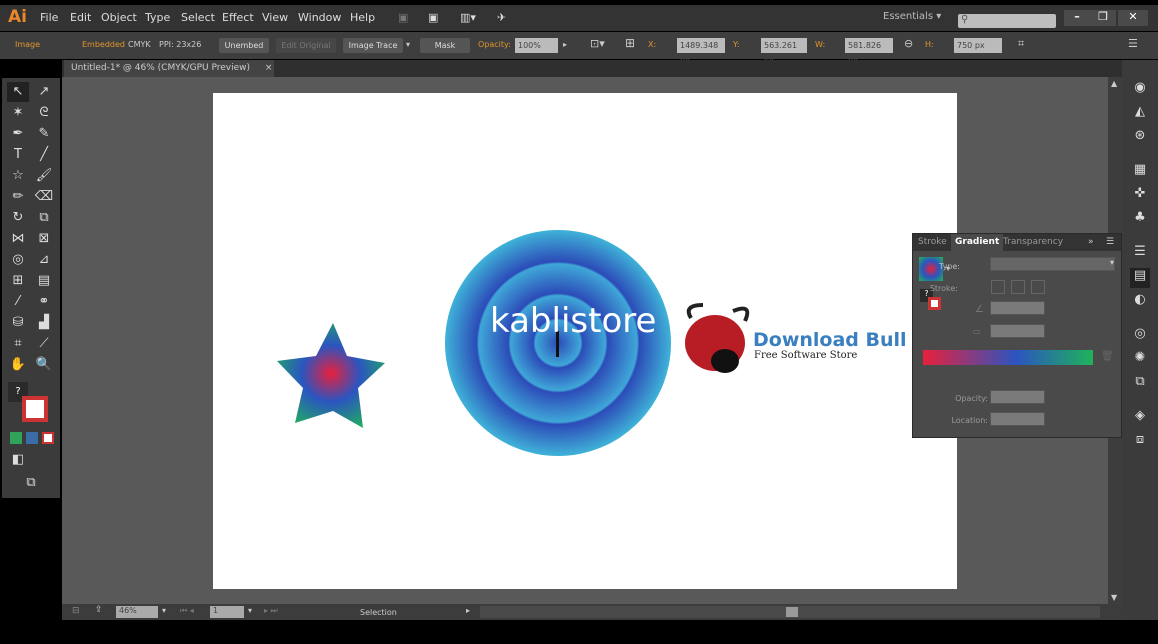 The width and height of the screenshot is (1158, 644). I want to click on selection-tool-icon: ↖, so click(18, 92).